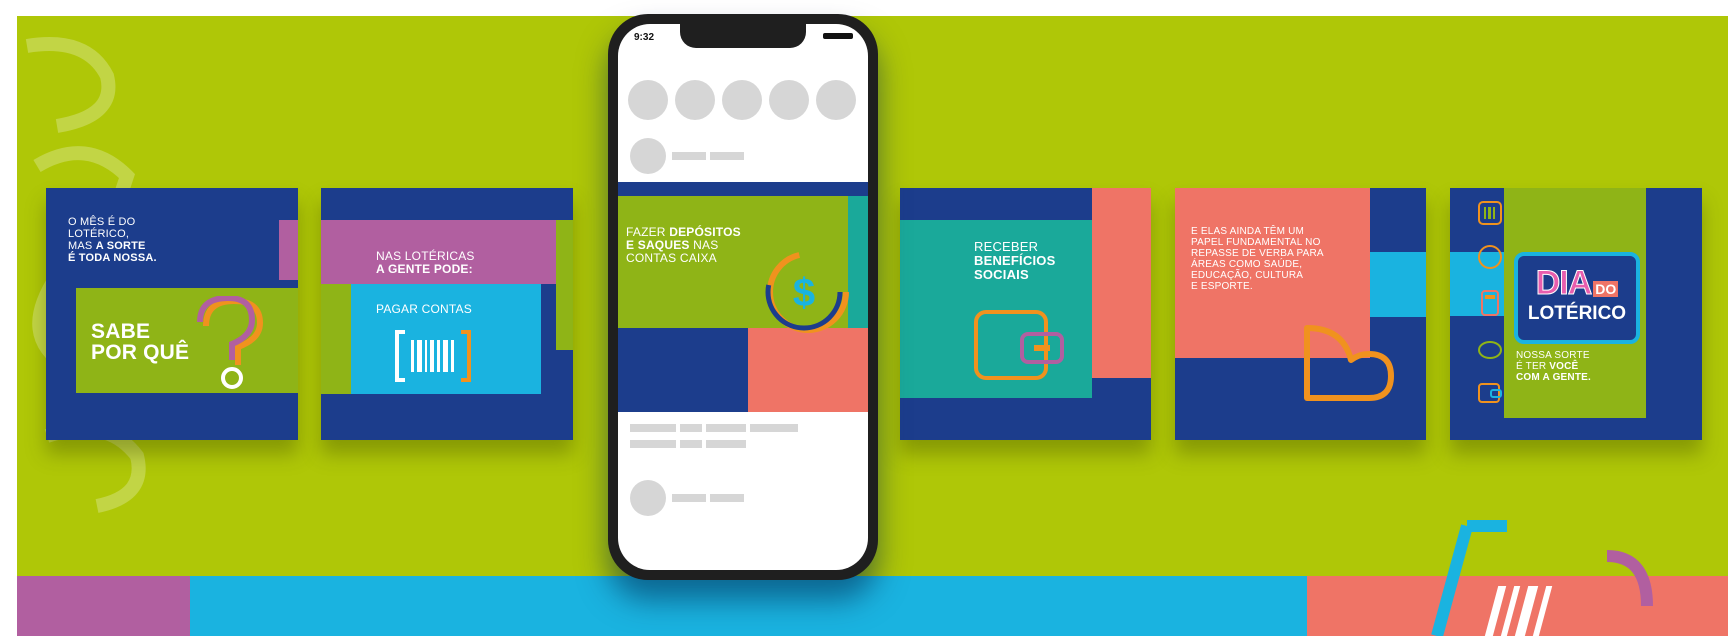  What do you see at coordinates (1349, 363) in the screenshot?
I see `heart-icon` at bounding box center [1349, 363].